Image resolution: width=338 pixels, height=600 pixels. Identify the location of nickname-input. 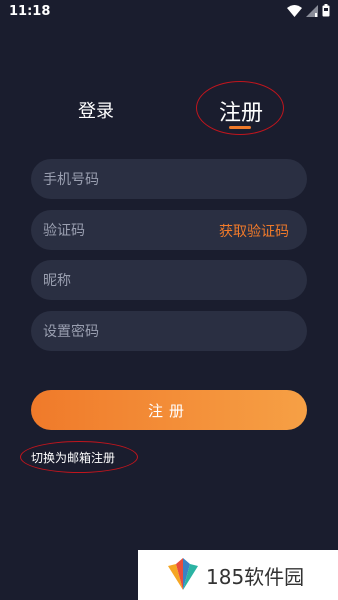
(128, 281).